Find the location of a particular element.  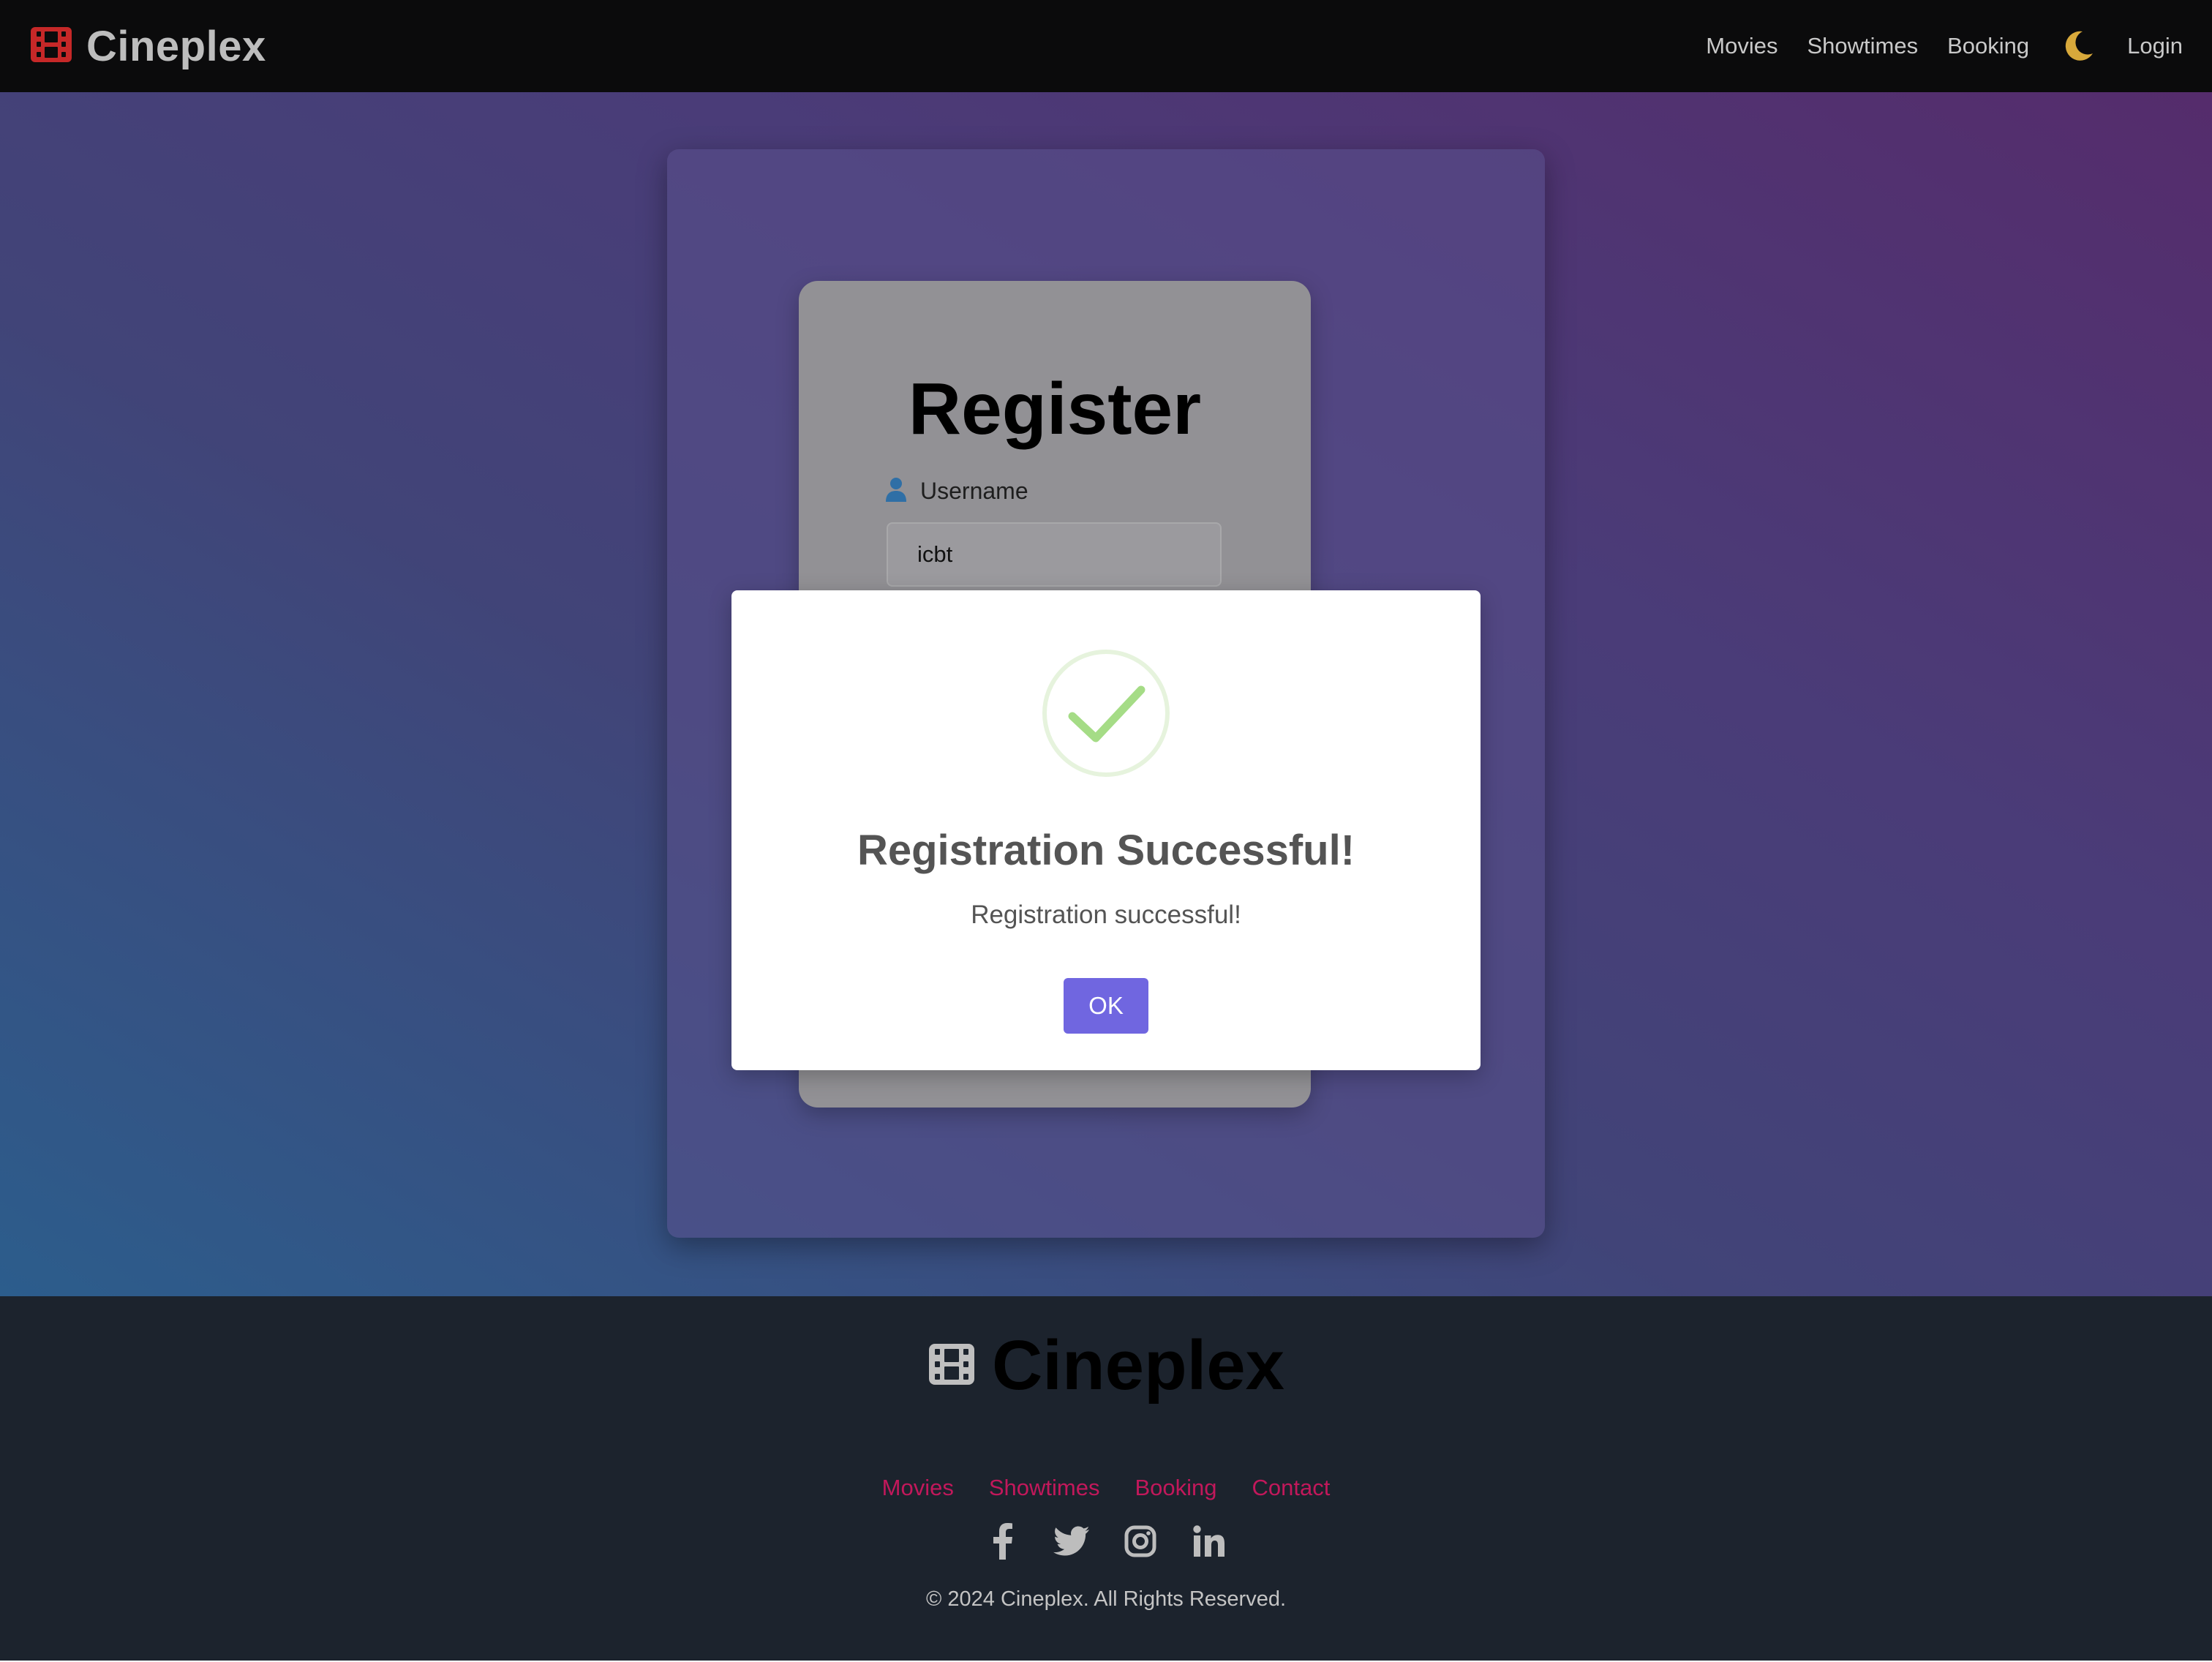

success-check-icon is located at coordinates (1106, 713).